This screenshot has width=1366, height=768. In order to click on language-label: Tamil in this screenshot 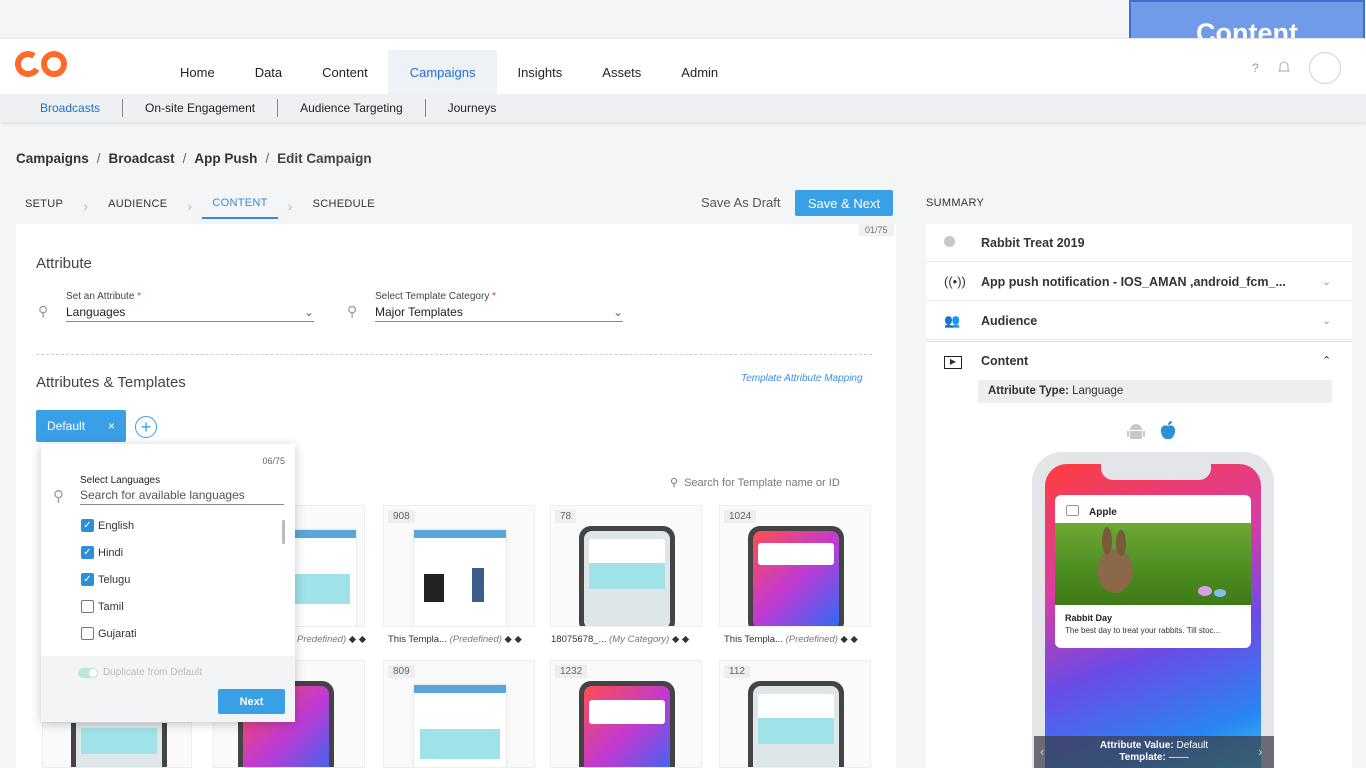, I will do `click(111, 606)`.